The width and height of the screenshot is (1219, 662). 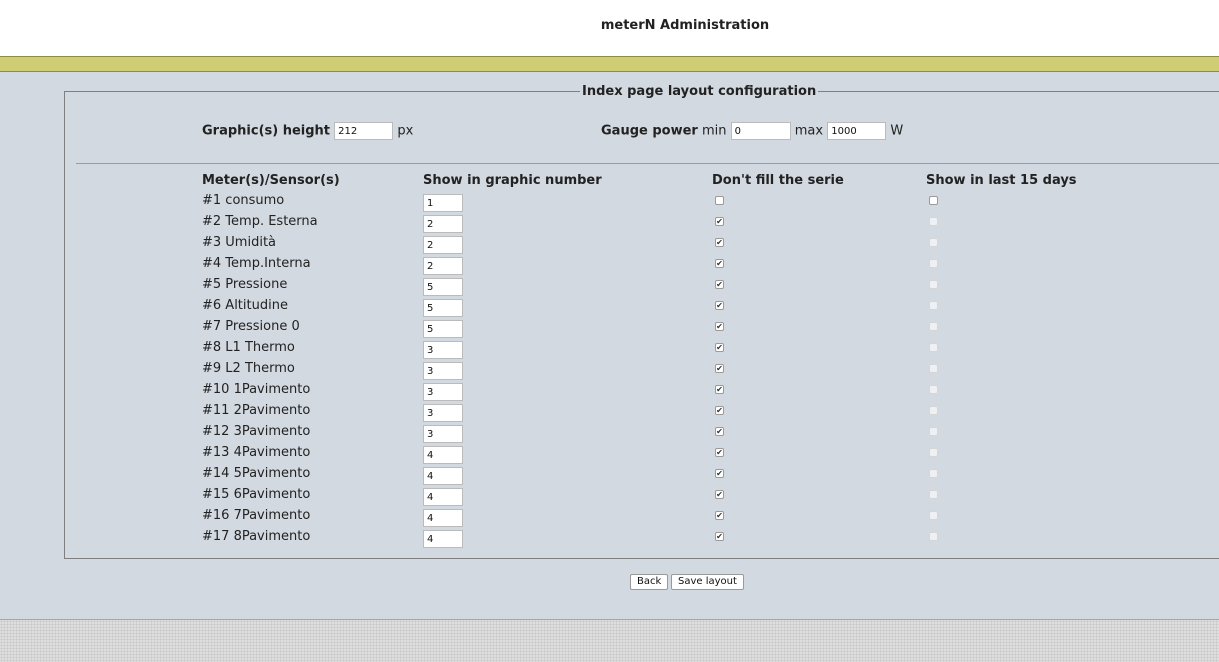 I want to click on meter-name: #11 2Pavimento, so click(x=256, y=410).